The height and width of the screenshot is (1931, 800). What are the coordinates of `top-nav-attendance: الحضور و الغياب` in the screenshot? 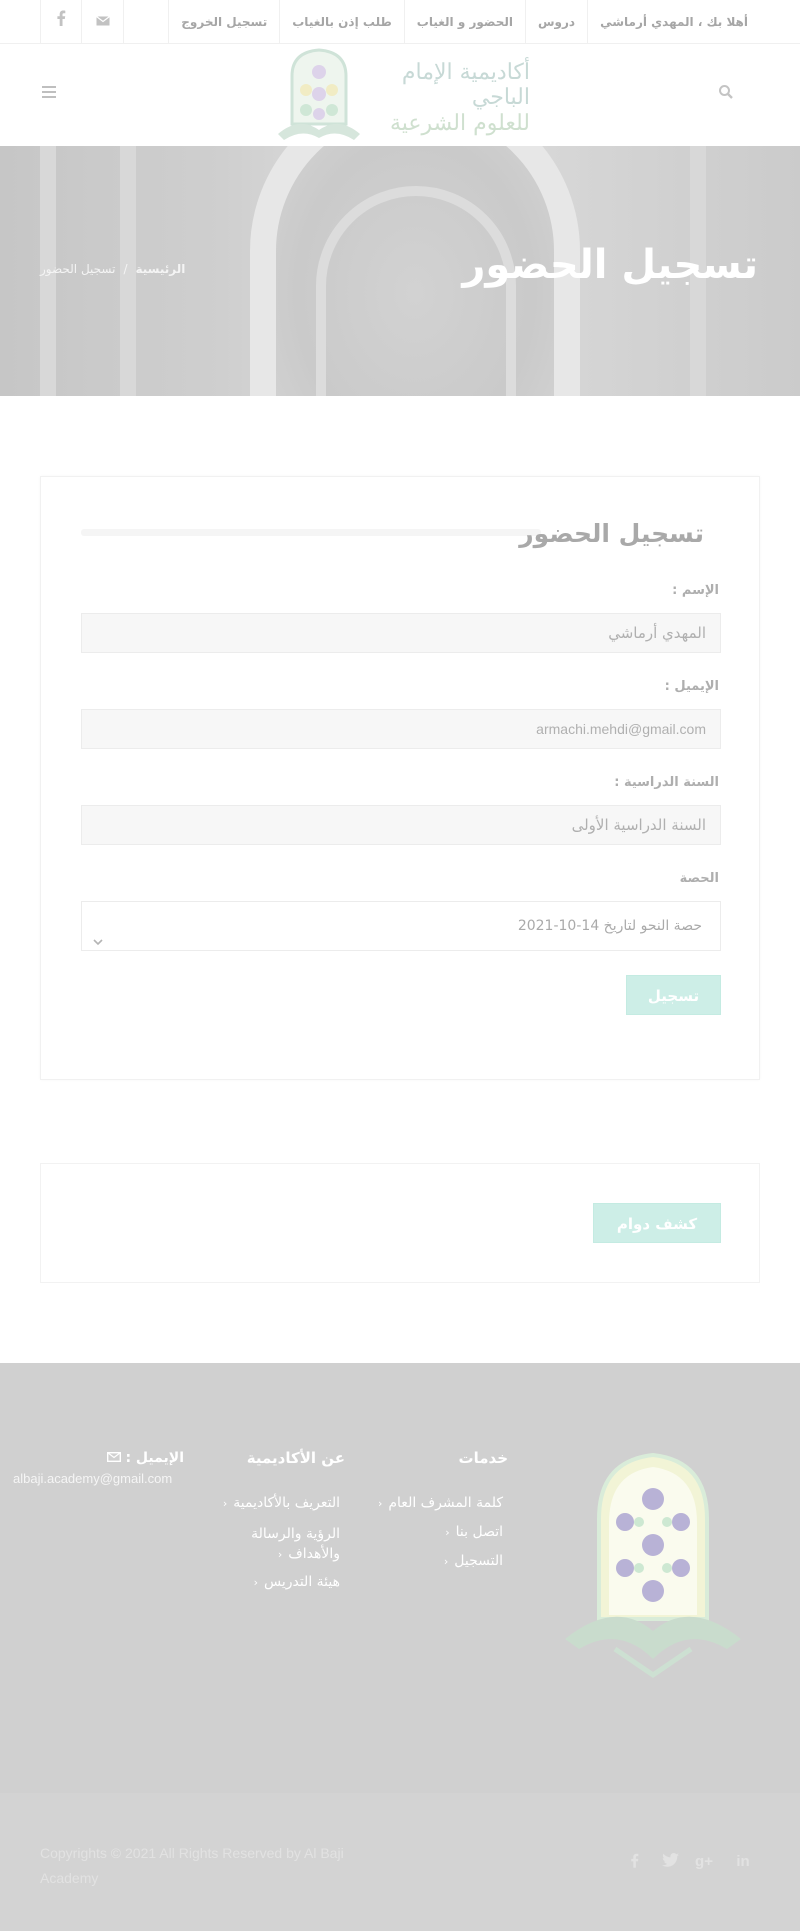 It's located at (464, 22).